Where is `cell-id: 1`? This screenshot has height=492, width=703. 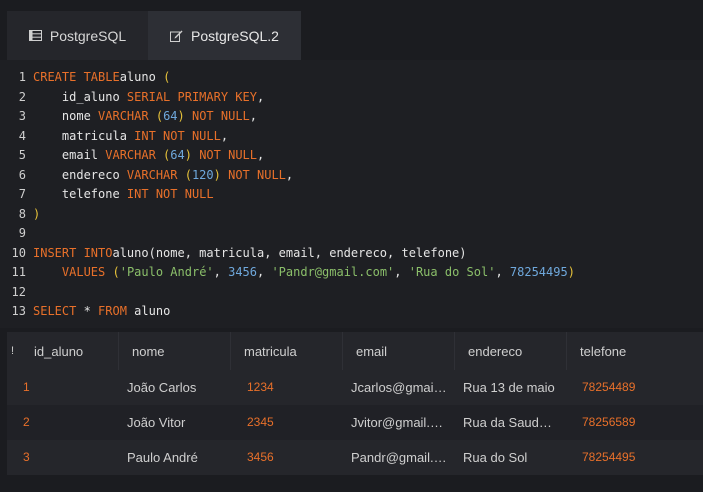
cell-id: 1 is located at coordinates (26, 387).